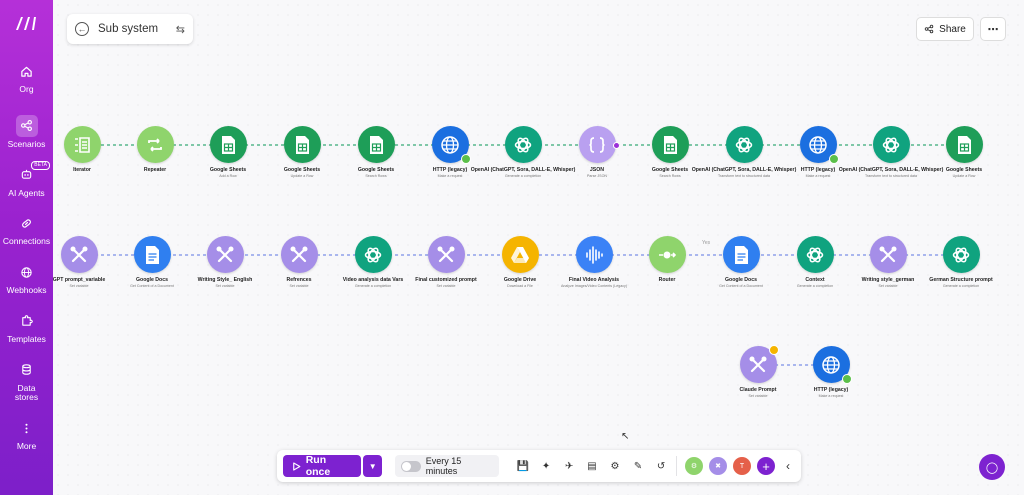  What do you see at coordinates (228, 152) in the screenshot?
I see `module-google-sheets: Google Sheets Add a Row` at bounding box center [228, 152].